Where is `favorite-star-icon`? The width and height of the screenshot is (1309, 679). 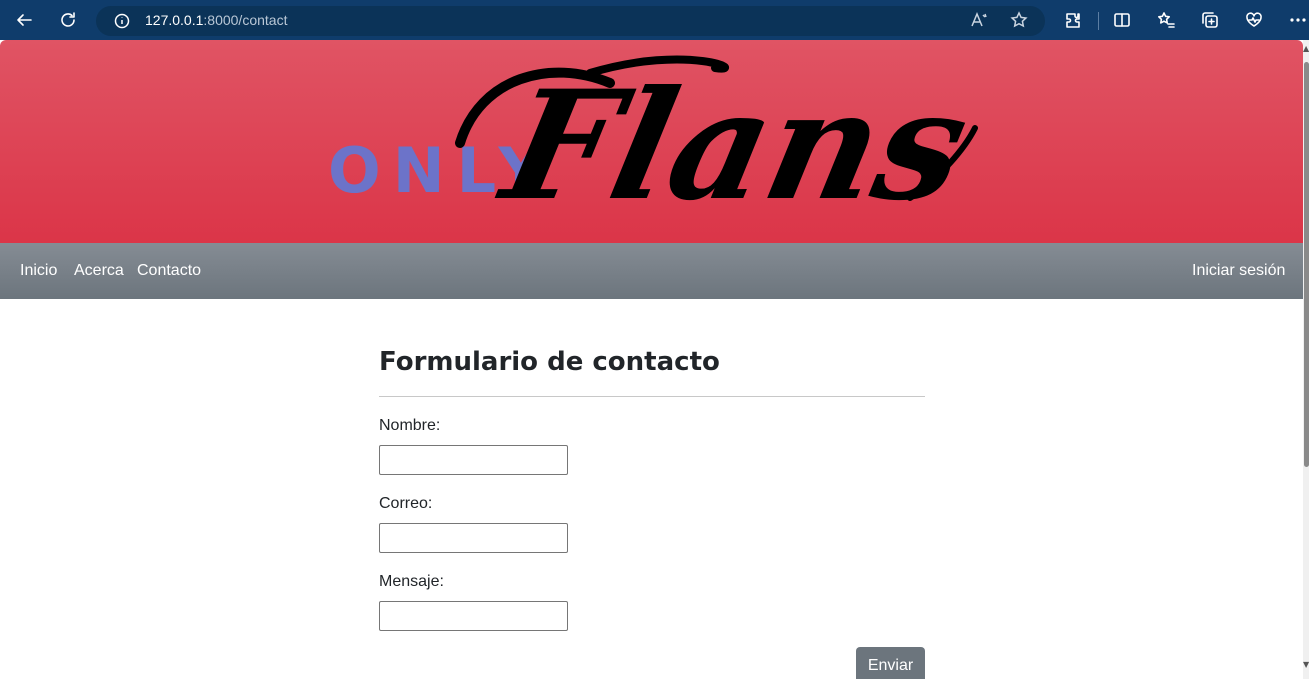 favorite-star-icon is located at coordinates (1020, 21).